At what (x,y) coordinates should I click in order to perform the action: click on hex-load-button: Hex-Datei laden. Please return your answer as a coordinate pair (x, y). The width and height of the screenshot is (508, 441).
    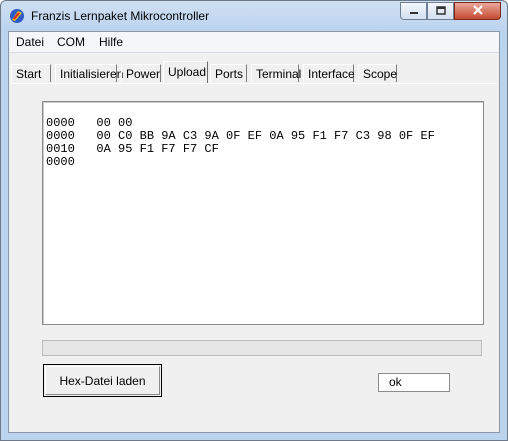
    Looking at the image, I should click on (102, 380).